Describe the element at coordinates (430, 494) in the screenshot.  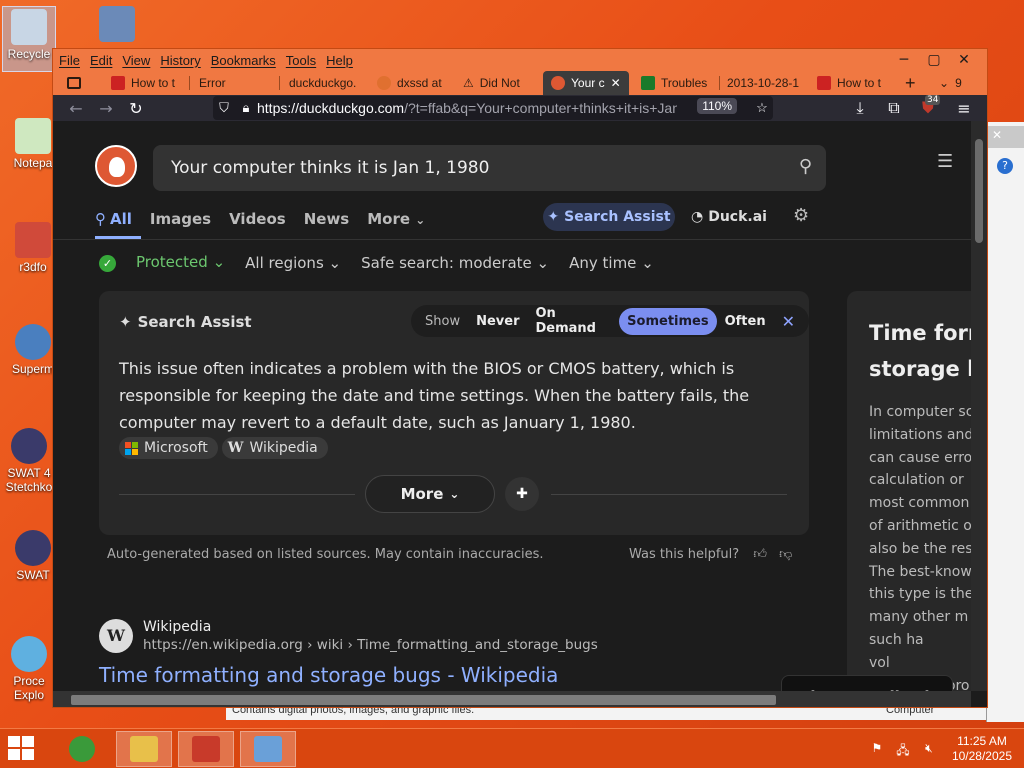
I see `more-button: More ⌄` at that location.